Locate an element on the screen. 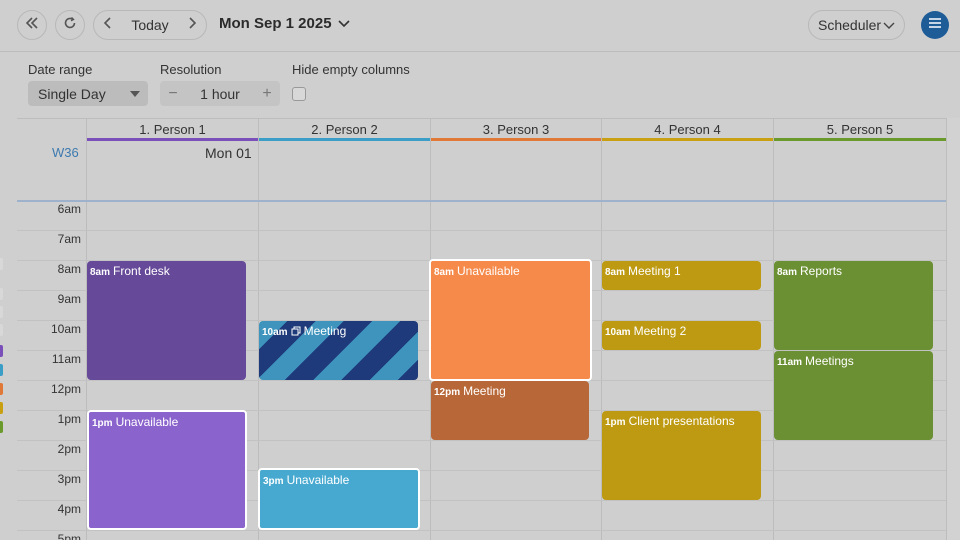 The width and height of the screenshot is (960, 540). toolbar: Today Mon Sep 1 2025 Scheduler is located at coordinates (480, 26).